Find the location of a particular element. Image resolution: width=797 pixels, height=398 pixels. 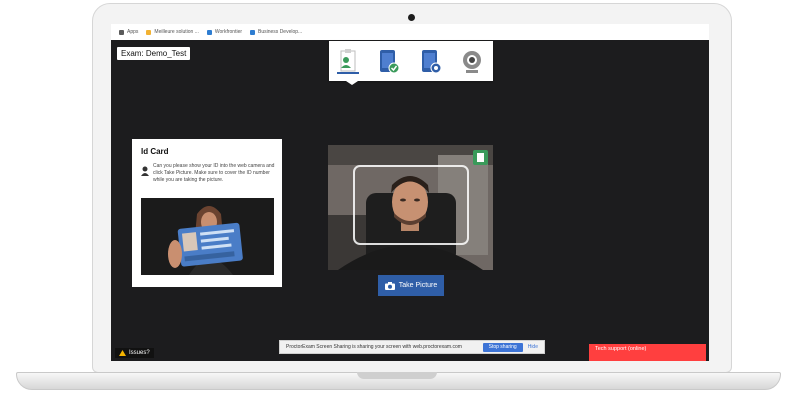

take-picture-label: Take Picture is located at coordinates (418, 285).